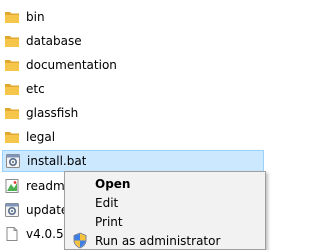  Describe the element at coordinates (133, 89) in the screenshot. I see `list-item-folder-etc: etc` at that location.